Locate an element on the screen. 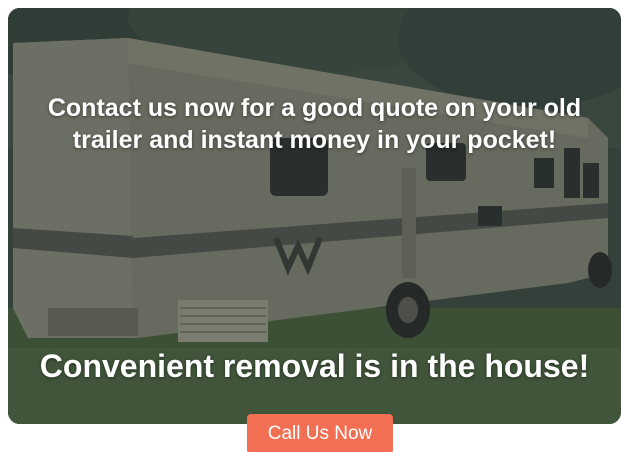 This screenshot has width=621, height=452. hero-tagline: Convenient removal is in the house! is located at coordinates (314, 366).